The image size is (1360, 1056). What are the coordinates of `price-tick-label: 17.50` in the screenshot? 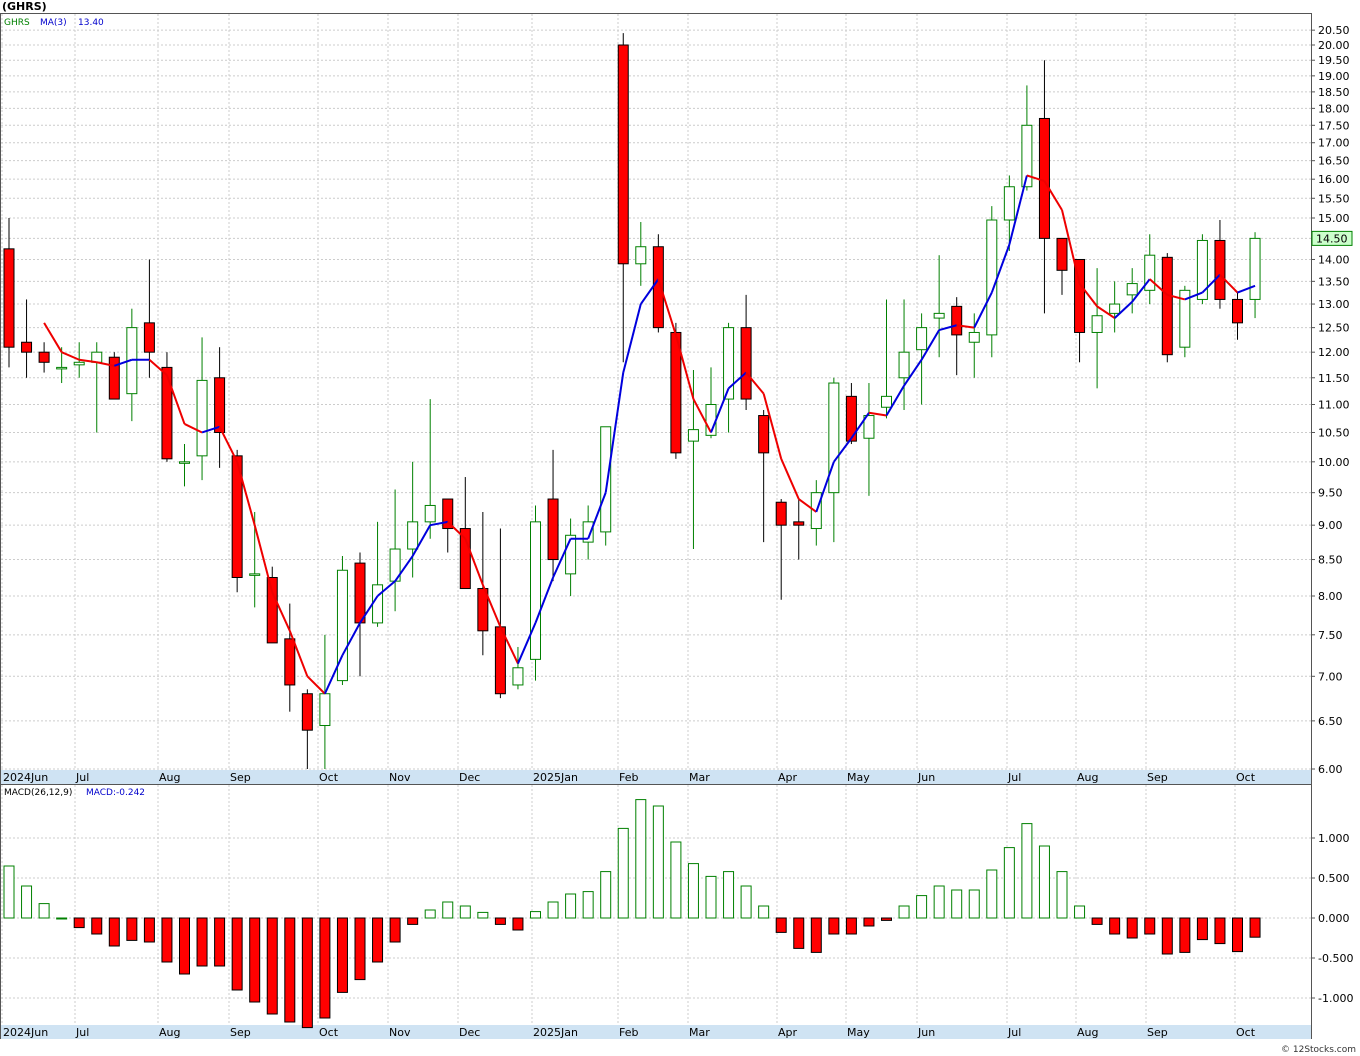 It's located at (1334, 125).